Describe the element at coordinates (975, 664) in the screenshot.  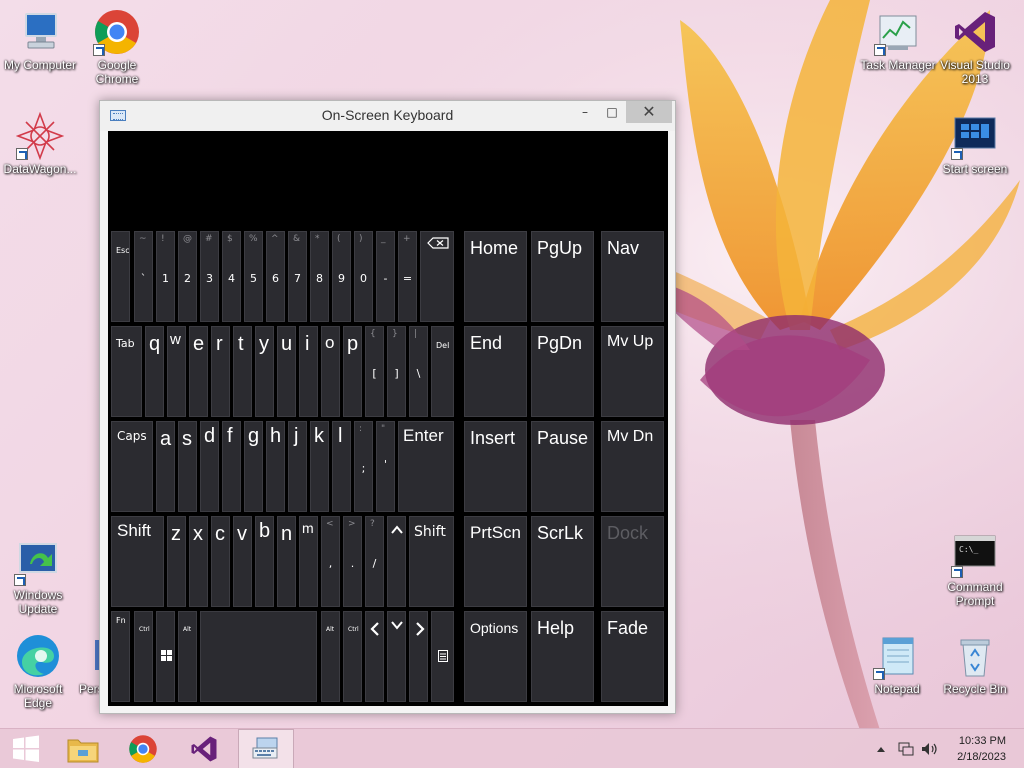
I see `desktop-icon-recycle-bin: Recycle Bin` at that location.